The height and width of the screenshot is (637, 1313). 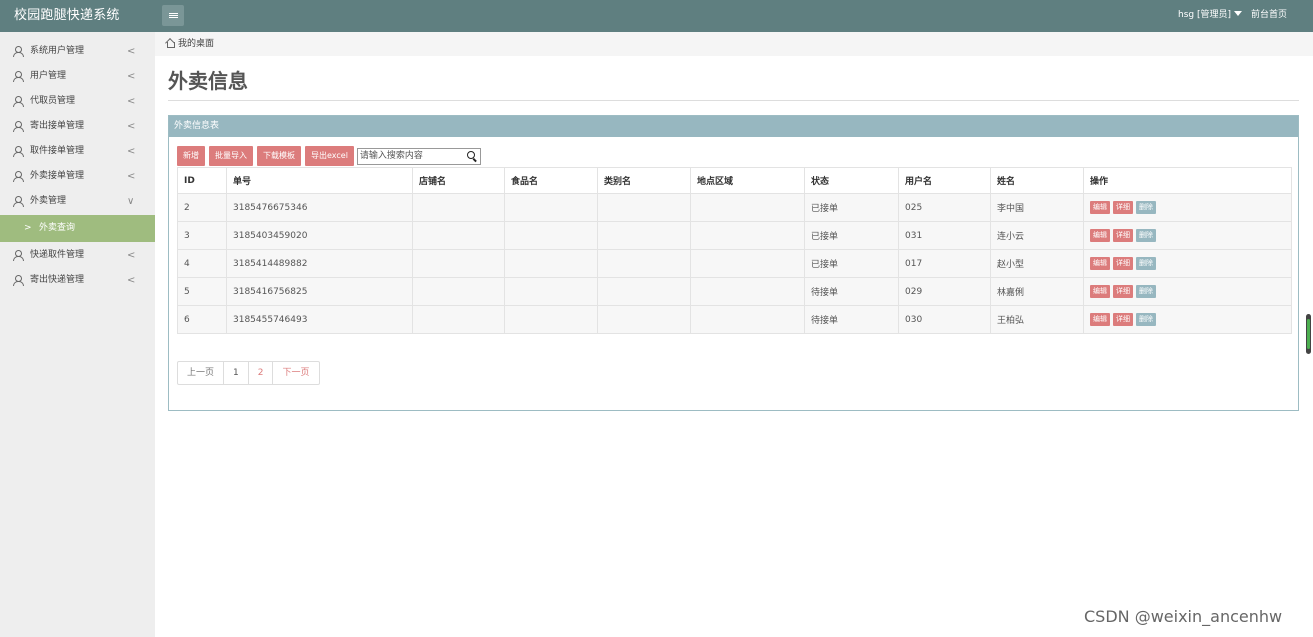 I want to click on sidebar-item-takeout-orders: 外卖接单管理 <, so click(x=77, y=176).